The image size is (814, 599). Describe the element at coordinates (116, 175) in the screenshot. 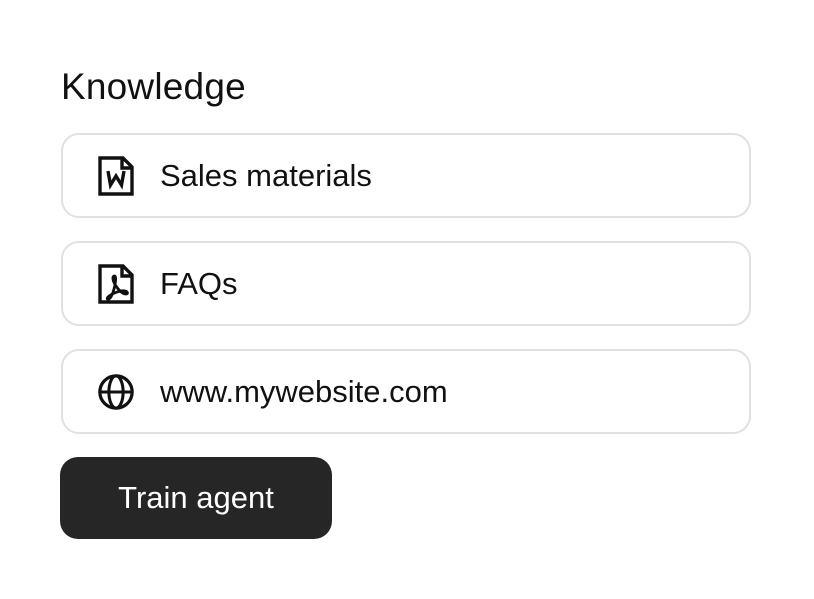

I see `word-document-icon` at that location.